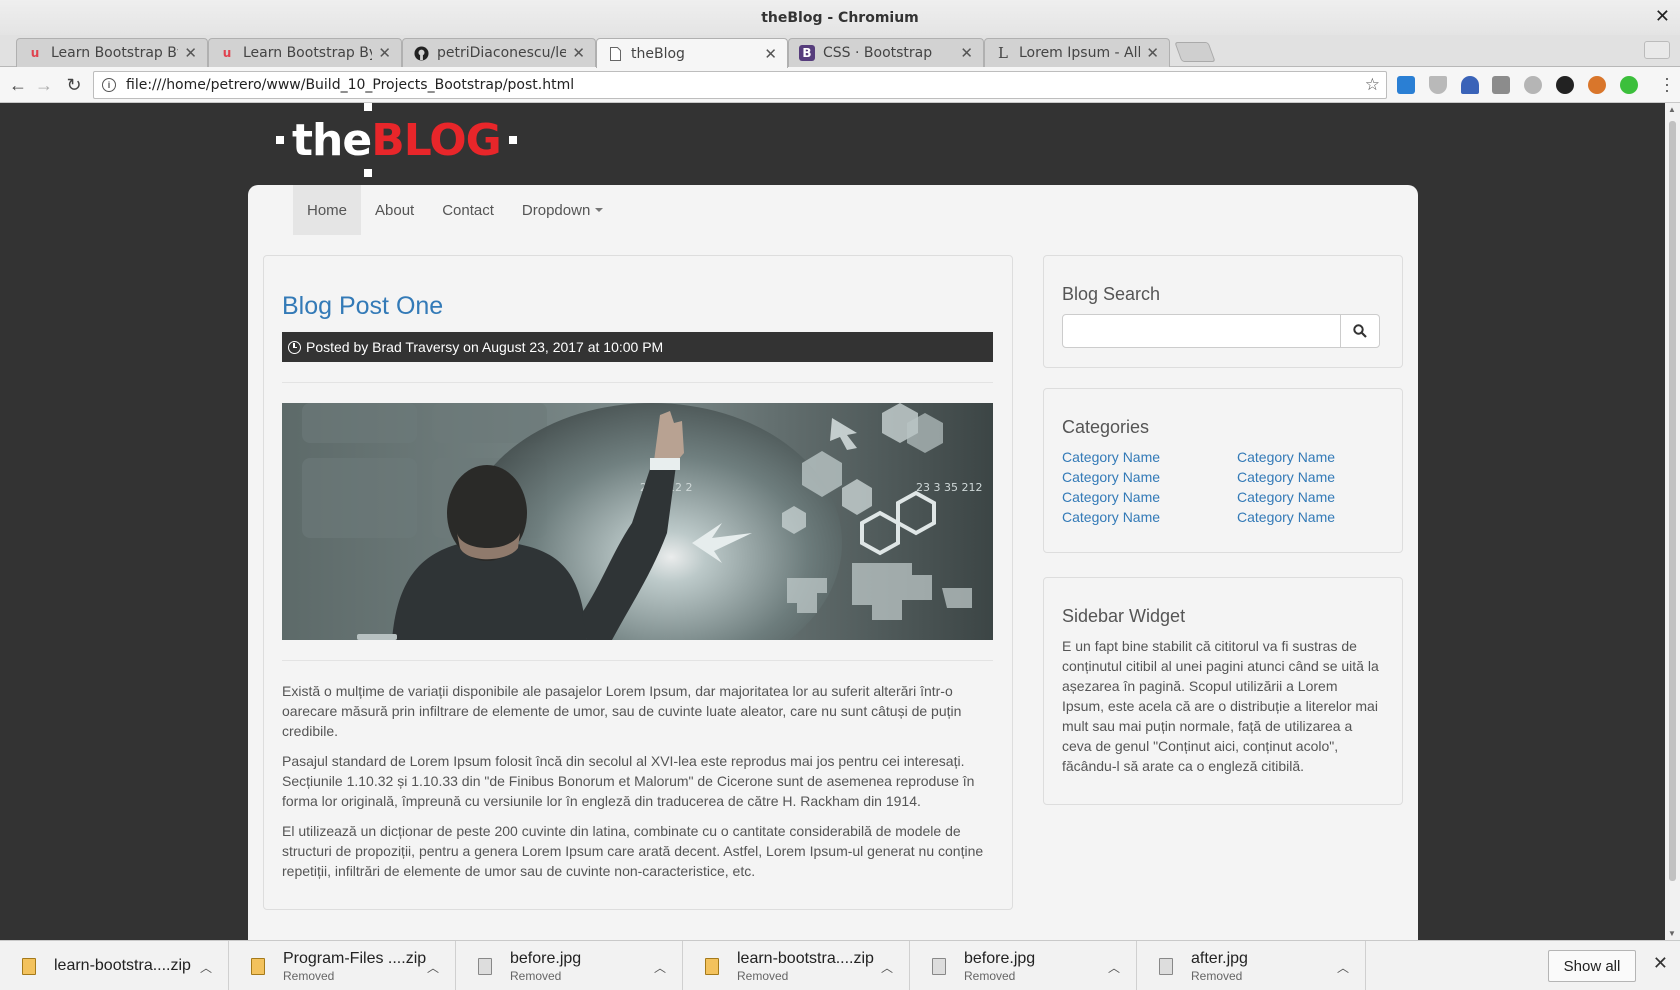 The width and height of the screenshot is (1680, 990). What do you see at coordinates (1438, 85) in the screenshot?
I see `shield-icon` at bounding box center [1438, 85].